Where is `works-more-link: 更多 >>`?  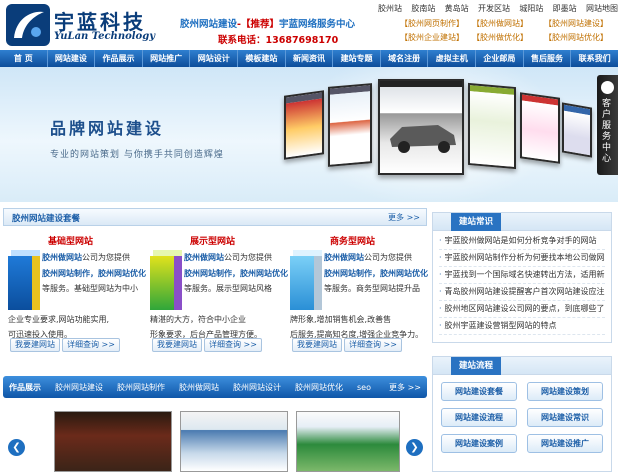
works-more-link: 更多 >> is located at coordinates (405, 387).